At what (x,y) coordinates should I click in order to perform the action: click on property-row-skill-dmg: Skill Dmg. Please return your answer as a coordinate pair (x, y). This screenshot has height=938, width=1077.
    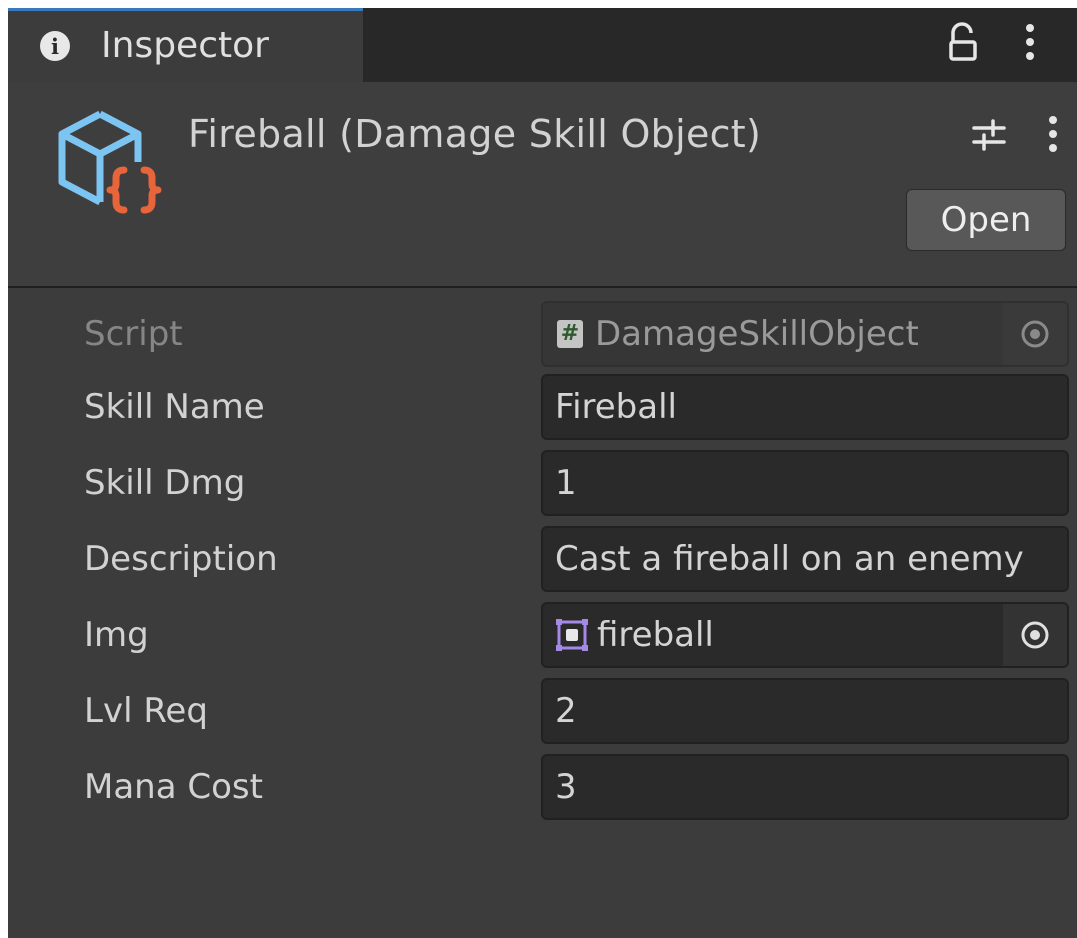
    Looking at the image, I should click on (542, 483).